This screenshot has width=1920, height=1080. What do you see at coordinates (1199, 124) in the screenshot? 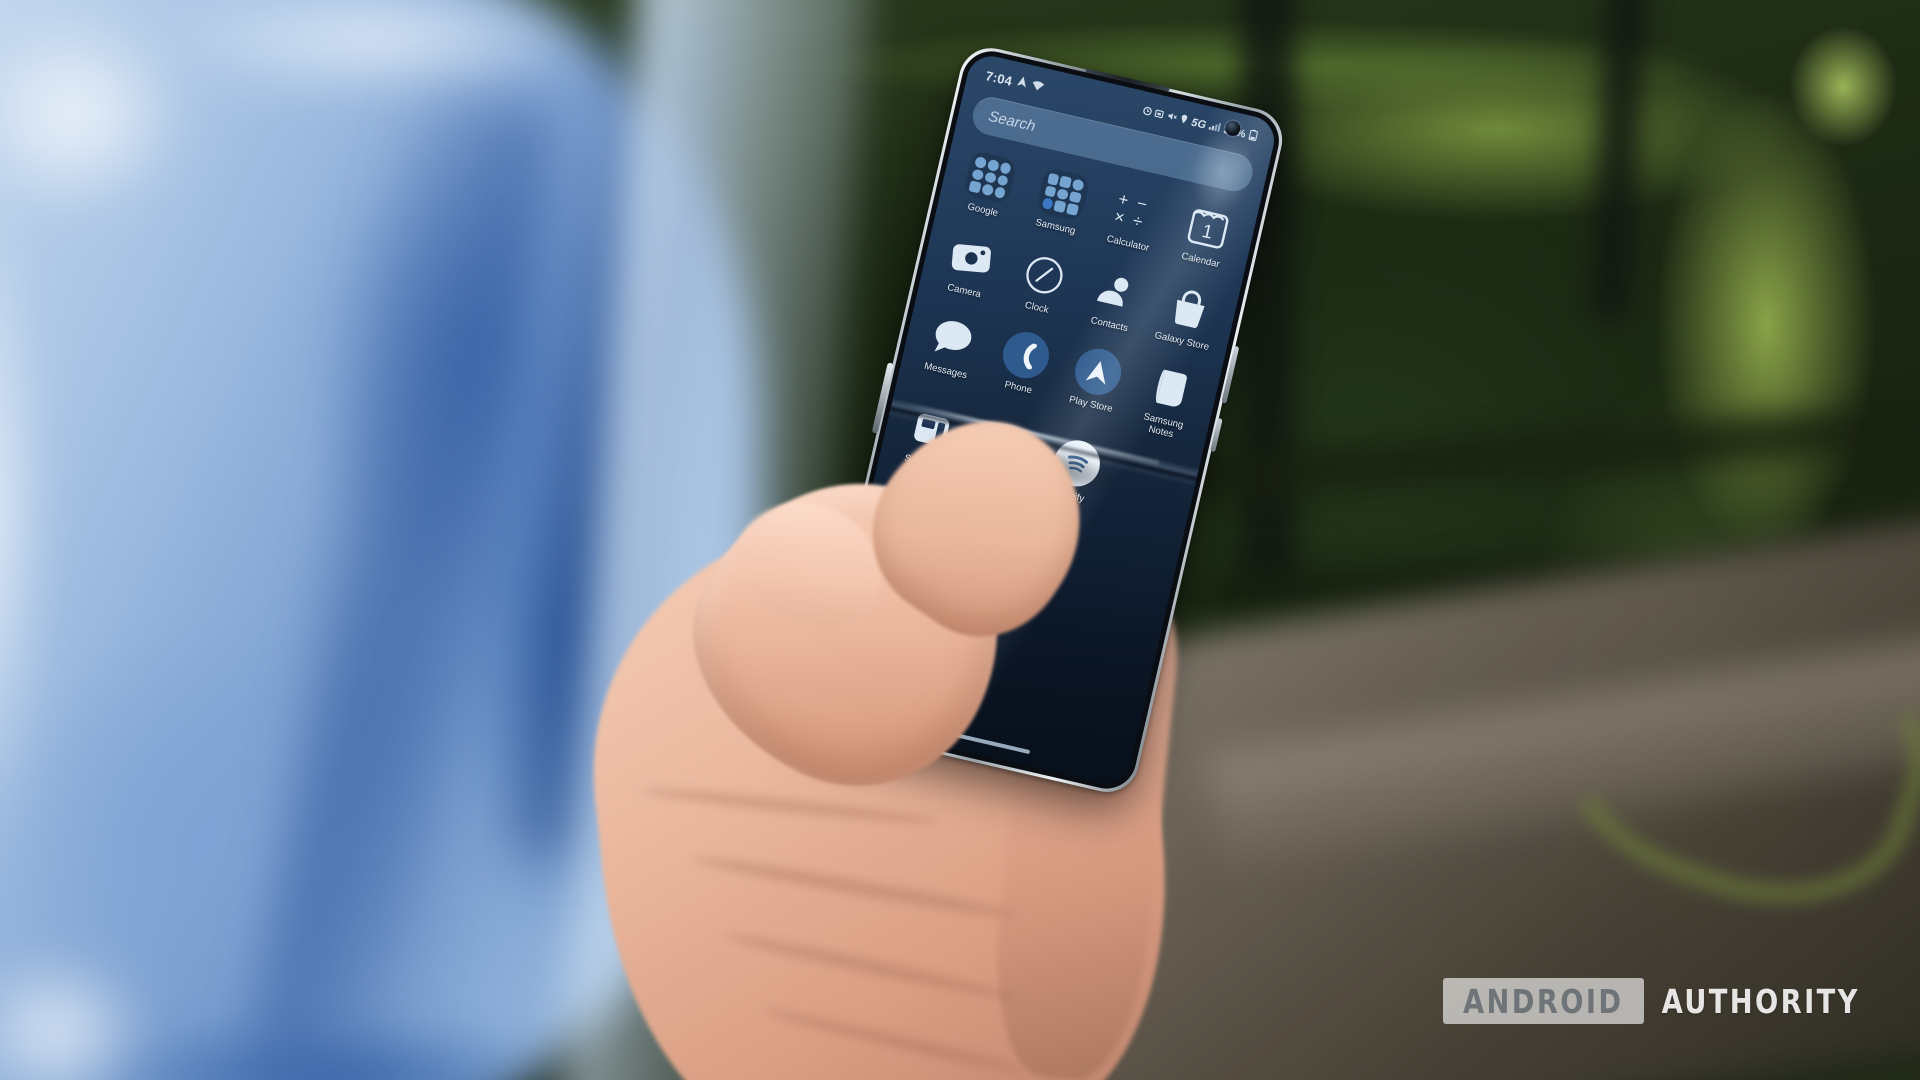
I see `network-type-label: 5G` at bounding box center [1199, 124].